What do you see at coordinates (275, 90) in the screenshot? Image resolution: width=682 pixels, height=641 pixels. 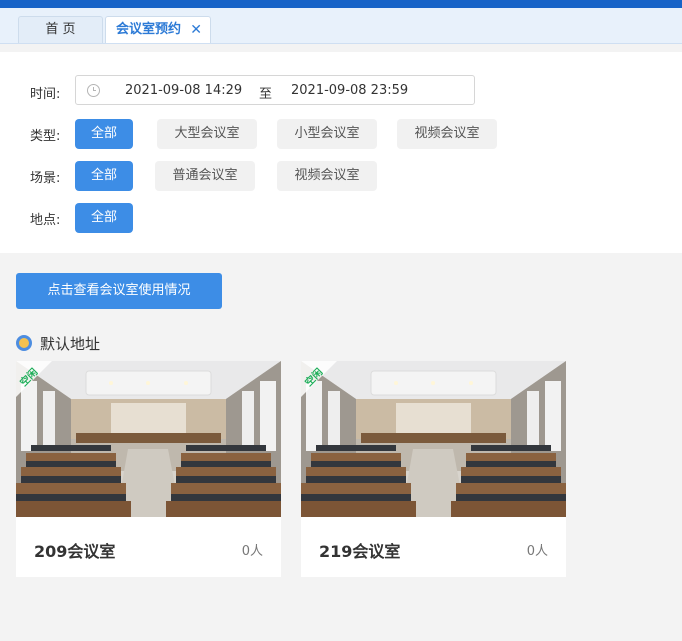 I see `date-range-picker: 2021-09-08 14:29 至 2021-09-08 23:59` at bounding box center [275, 90].